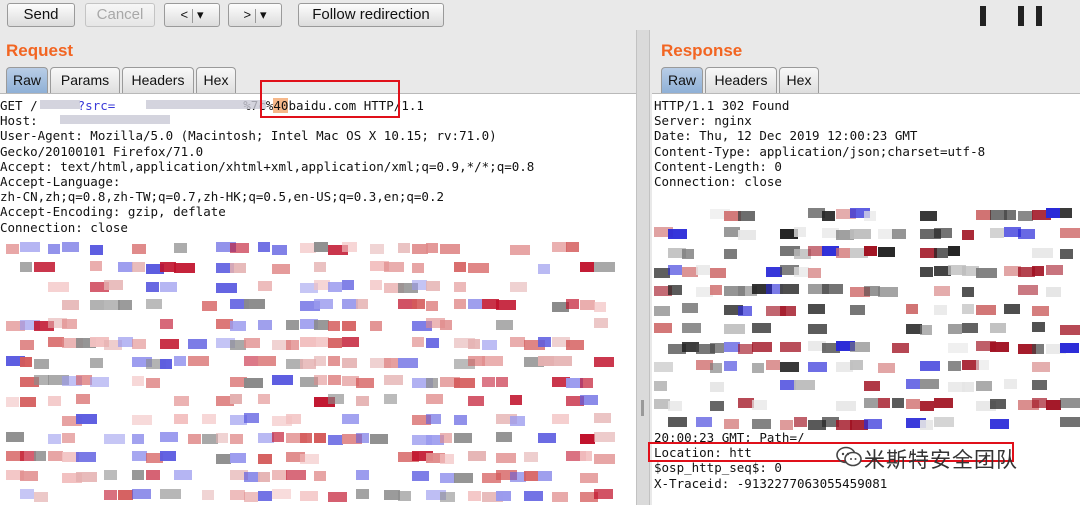  I want to click on layout-toggle-icon, so click(1020, 16).